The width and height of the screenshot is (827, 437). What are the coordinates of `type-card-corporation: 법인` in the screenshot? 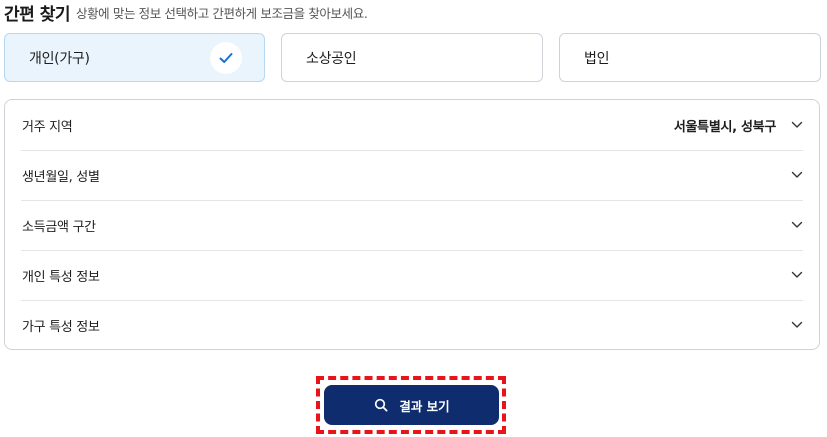 It's located at (690, 57).